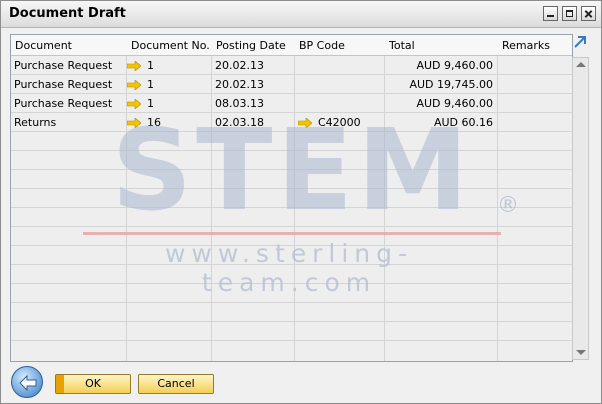 Image resolution: width=602 pixels, height=404 pixels. I want to click on maximize-button, so click(569, 13).